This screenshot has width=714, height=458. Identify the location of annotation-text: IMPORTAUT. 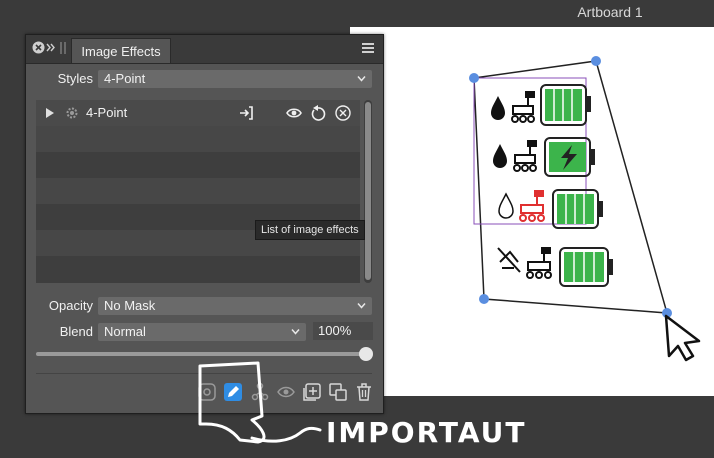
(426, 432).